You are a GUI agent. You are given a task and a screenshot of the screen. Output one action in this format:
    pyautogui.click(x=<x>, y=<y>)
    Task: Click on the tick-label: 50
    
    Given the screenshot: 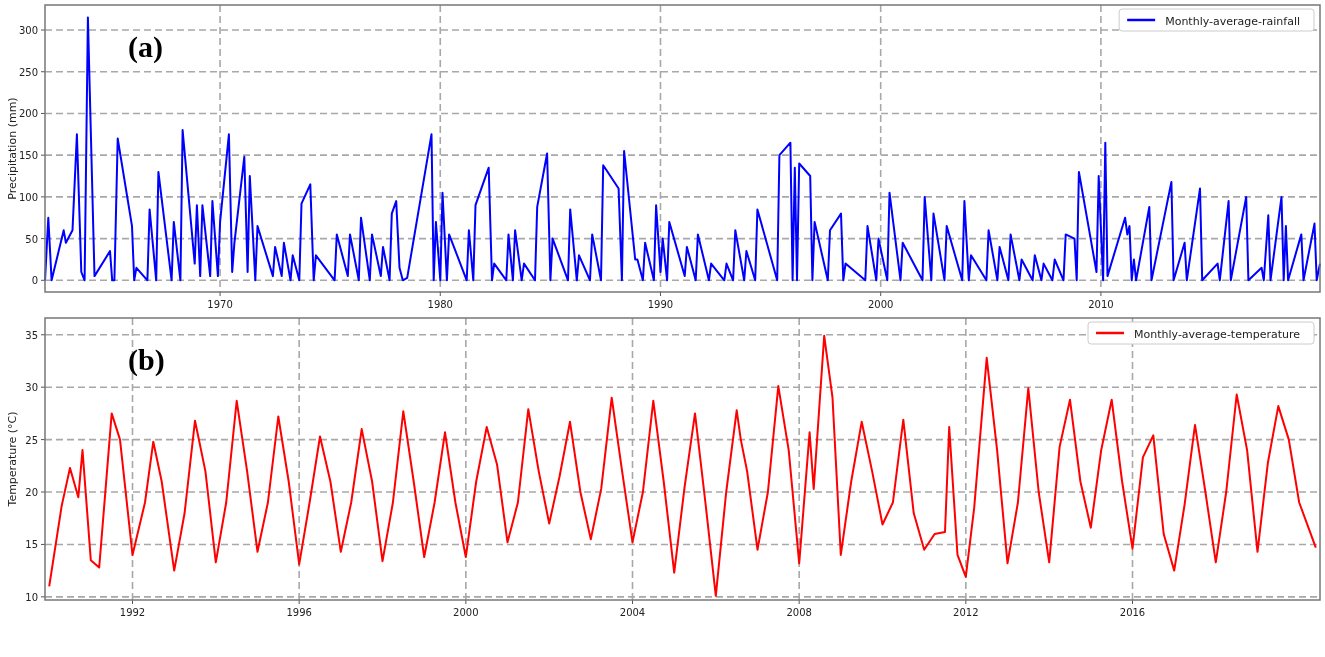 What is the action you would take?
    pyautogui.click(x=31, y=239)
    